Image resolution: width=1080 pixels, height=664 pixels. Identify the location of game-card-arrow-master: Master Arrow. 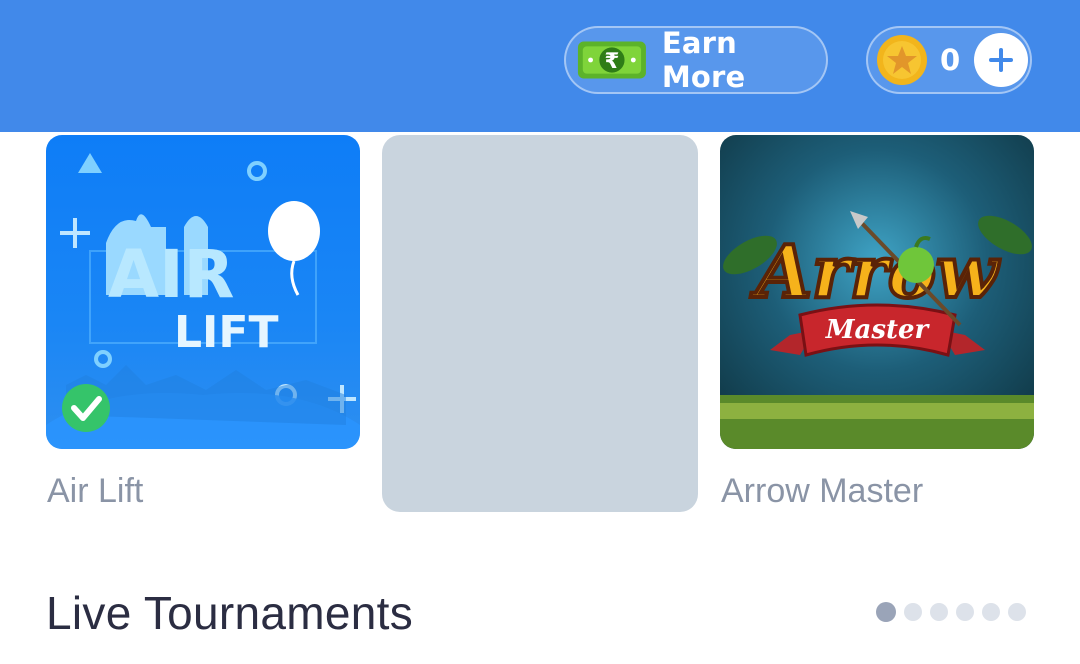
(877, 292).